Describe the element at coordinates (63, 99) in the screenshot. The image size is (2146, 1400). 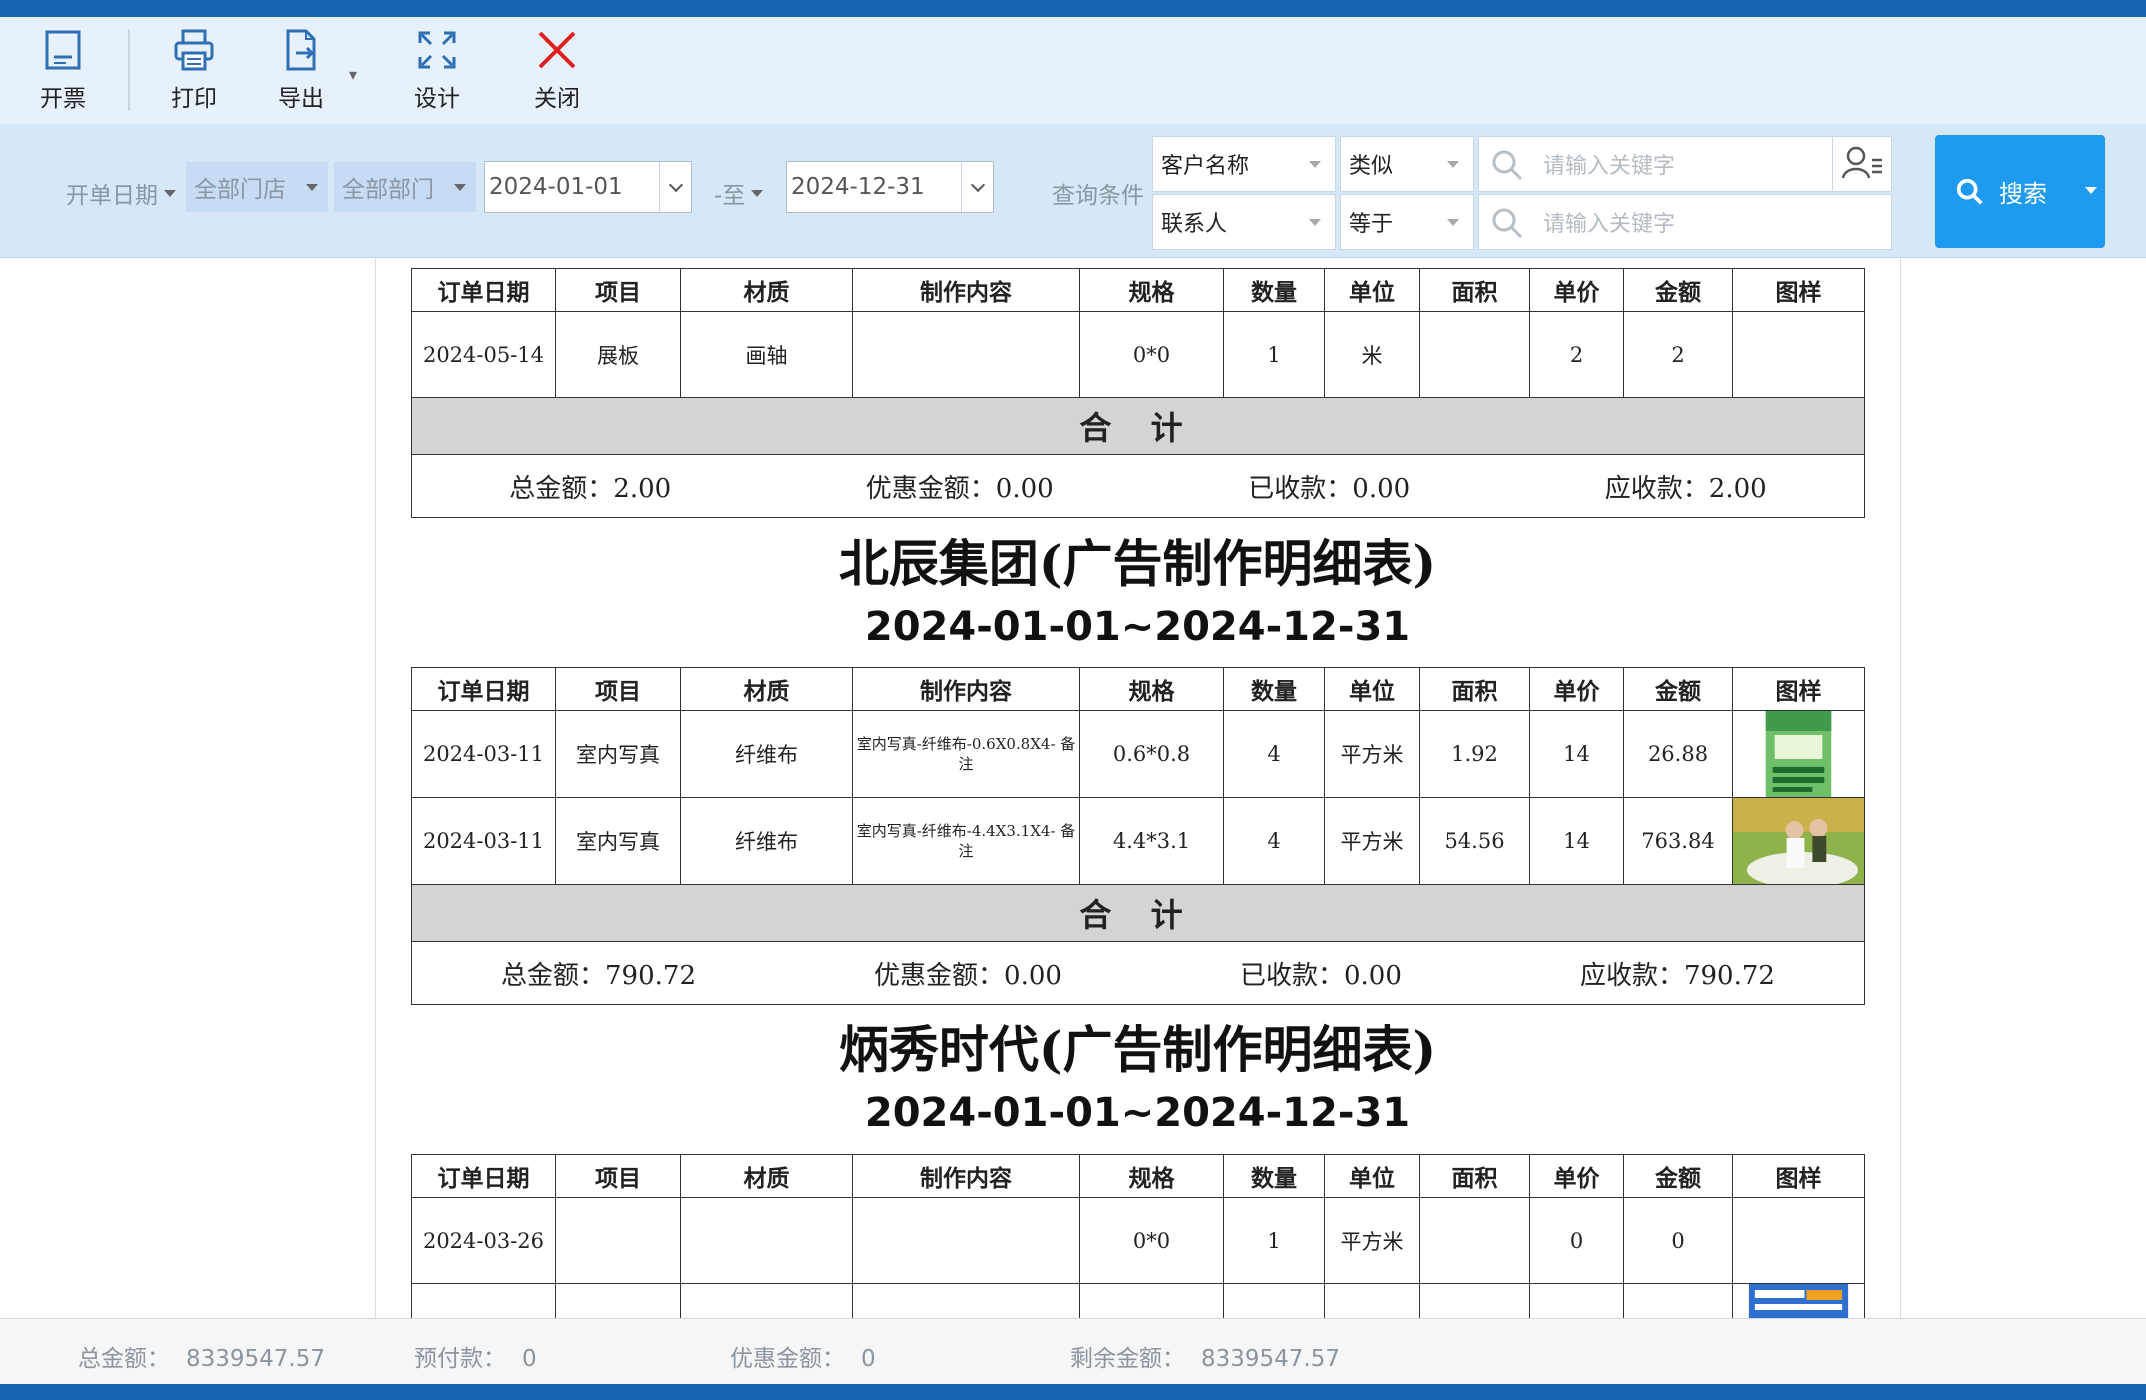
I see `invoice-label: 开票` at that location.